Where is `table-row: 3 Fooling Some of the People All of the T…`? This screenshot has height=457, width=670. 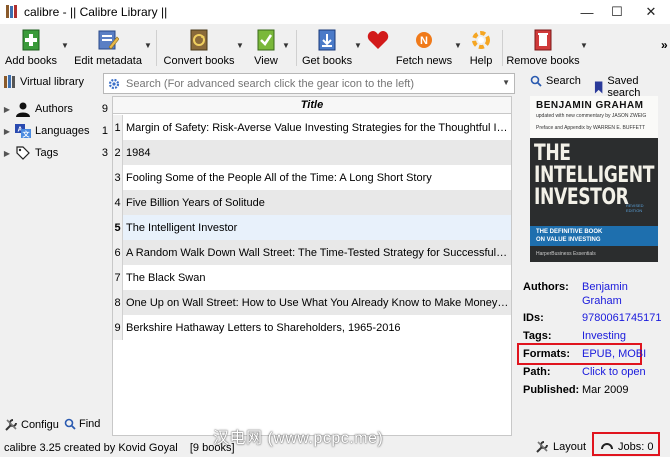
table-row: 3 Fooling Some of the People All of the T… is located at coordinates (312, 177).